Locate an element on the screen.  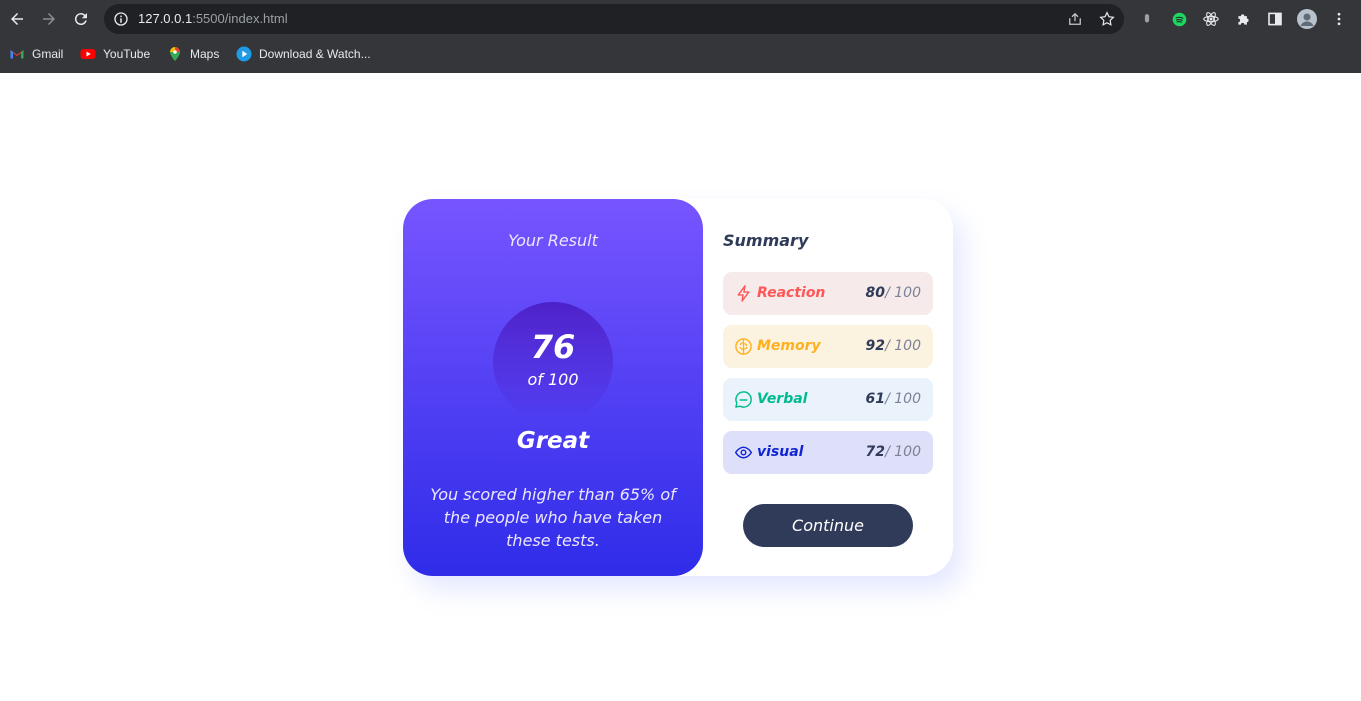
summary-row-label: Verbal is located at coordinates (782, 399).